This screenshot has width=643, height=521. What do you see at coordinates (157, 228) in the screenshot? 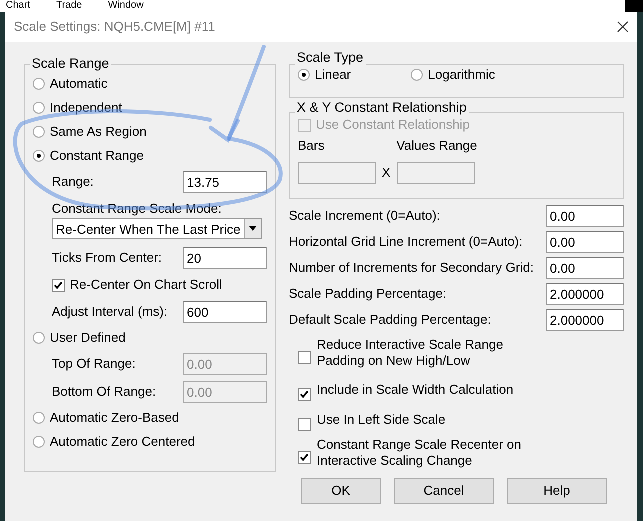
I see `dropdown: Re-Center When The Last Price` at bounding box center [157, 228].